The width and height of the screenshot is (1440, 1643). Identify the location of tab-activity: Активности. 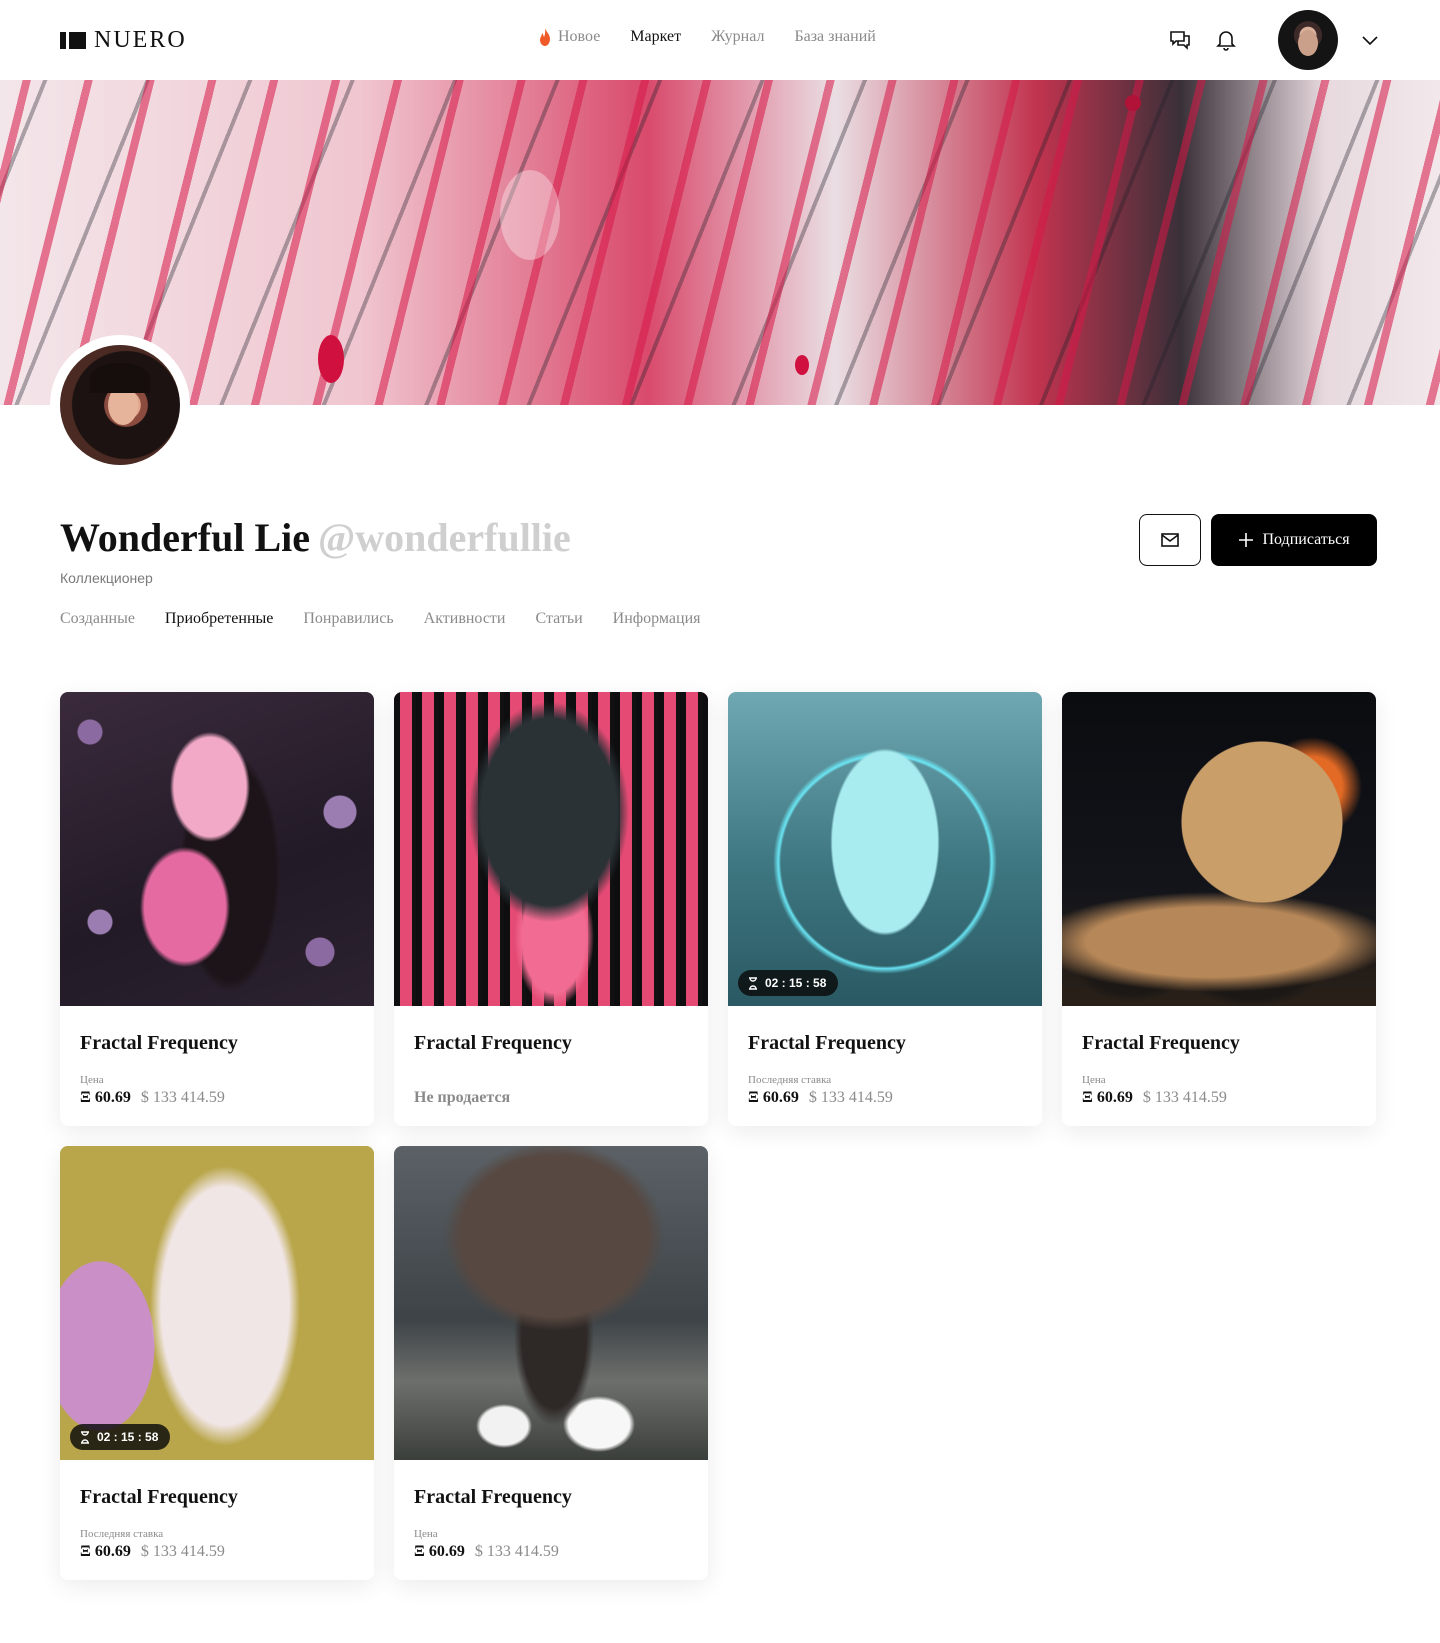
(465, 619).